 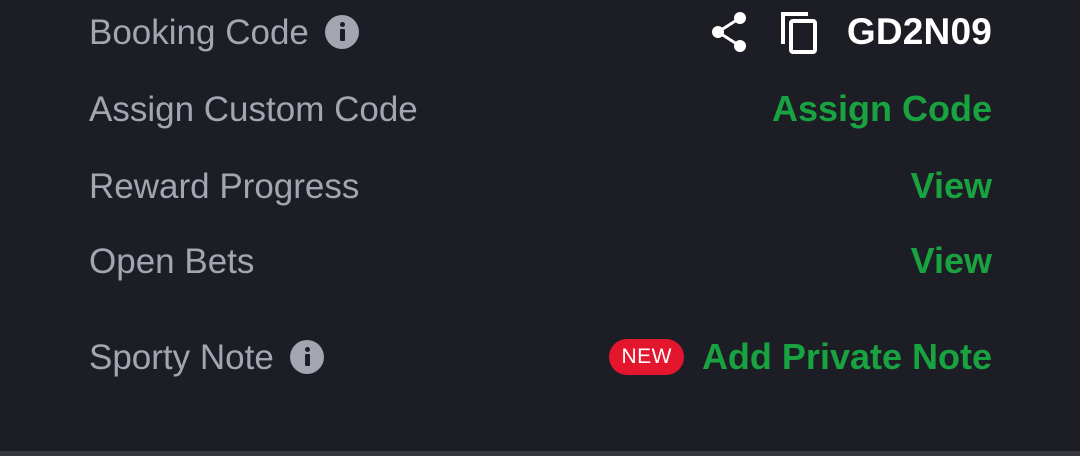 I want to click on booking-code-label: Booking Code, so click(x=199, y=32).